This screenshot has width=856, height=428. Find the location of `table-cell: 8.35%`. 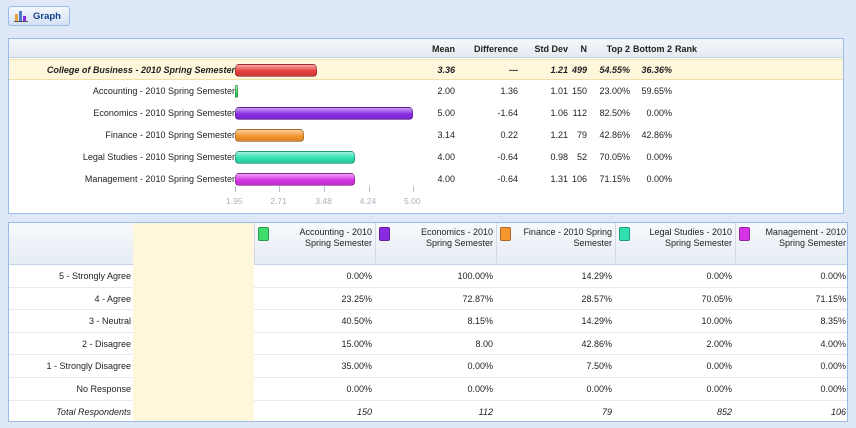

table-cell: 8.35% is located at coordinates (833, 321).